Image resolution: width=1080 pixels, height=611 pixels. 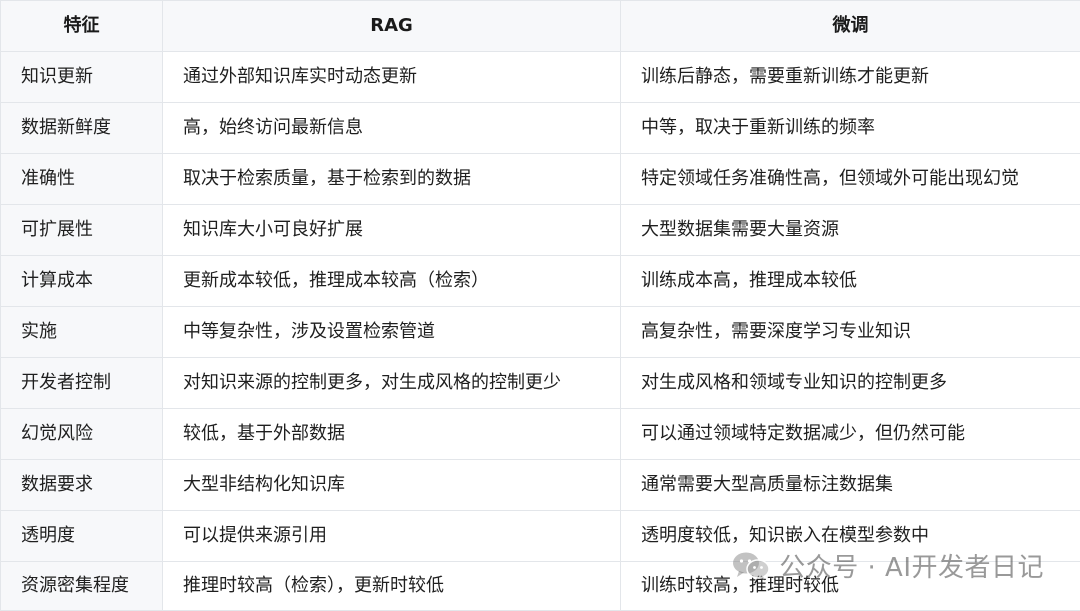 What do you see at coordinates (850, 26) in the screenshot?
I see `header-finetune: 微调` at bounding box center [850, 26].